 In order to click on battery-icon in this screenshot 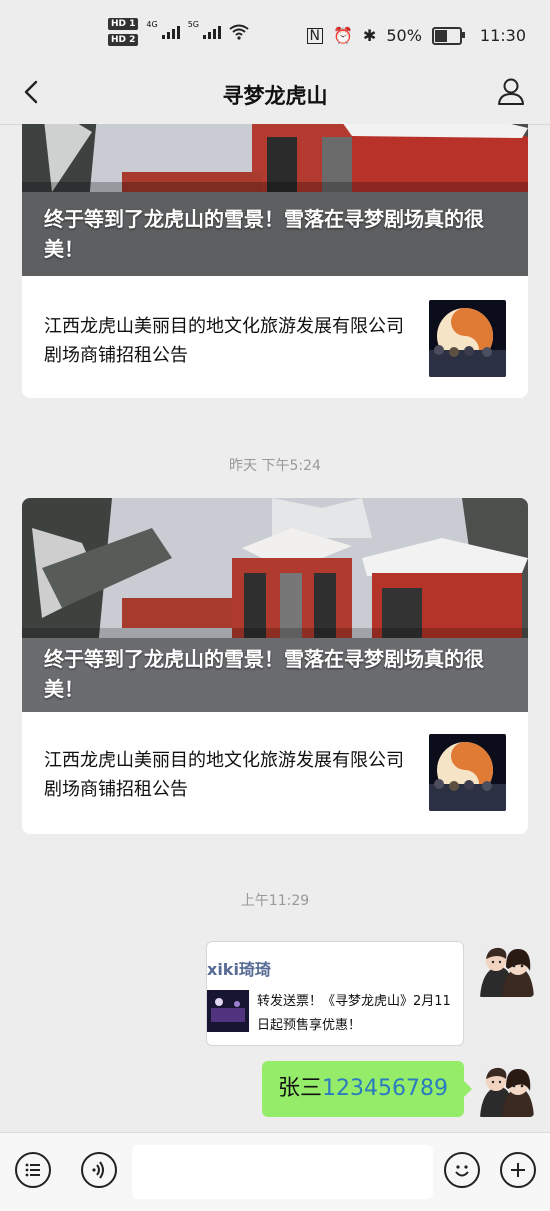, I will do `click(448, 35)`.